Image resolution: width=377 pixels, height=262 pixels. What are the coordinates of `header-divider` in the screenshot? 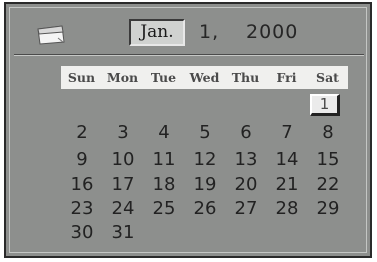 It's located at (189, 55).